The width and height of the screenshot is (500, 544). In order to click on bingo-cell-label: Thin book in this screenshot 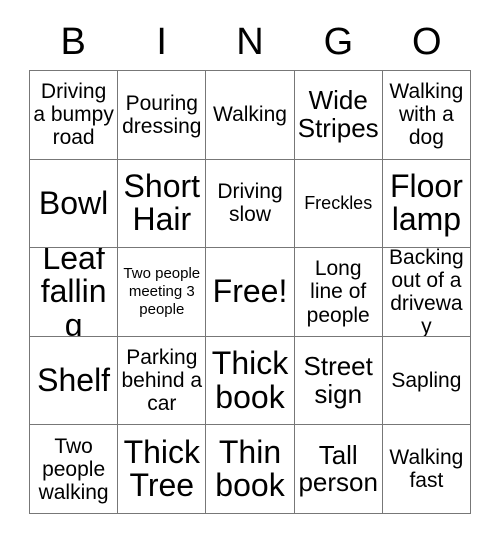, I will do `click(250, 468)`.